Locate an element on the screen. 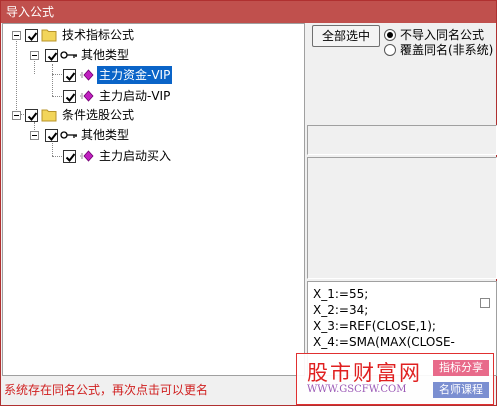  description-area is located at coordinates (402, 218).